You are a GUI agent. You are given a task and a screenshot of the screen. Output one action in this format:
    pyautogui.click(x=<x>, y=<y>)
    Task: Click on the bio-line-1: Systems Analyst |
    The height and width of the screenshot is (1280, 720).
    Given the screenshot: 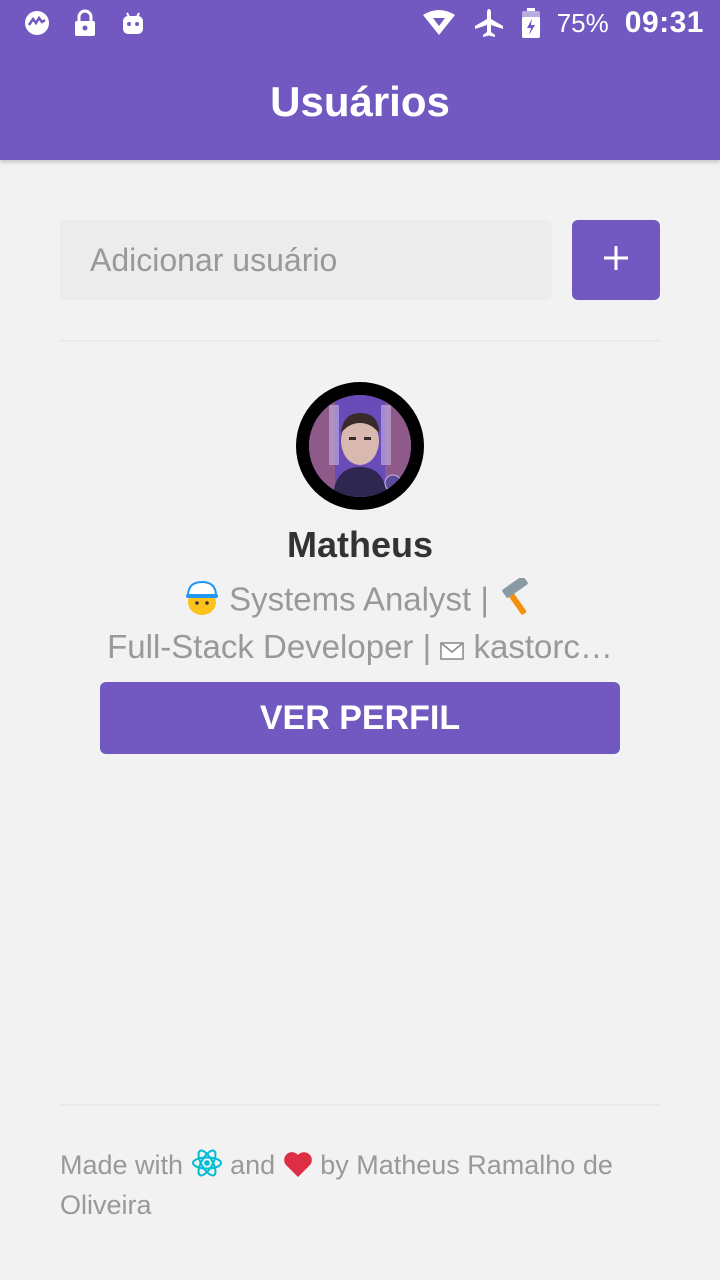 What is the action you would take?
    pyautogui.click(x=360, y=602)
    